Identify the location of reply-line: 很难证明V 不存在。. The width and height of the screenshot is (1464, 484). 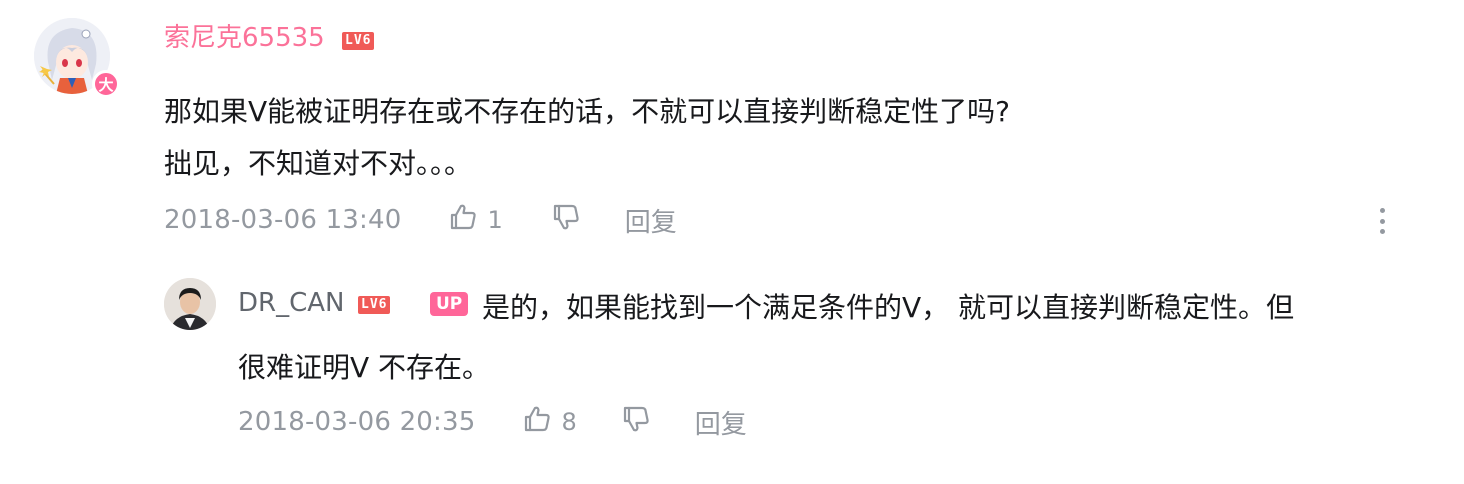
(364, 367).